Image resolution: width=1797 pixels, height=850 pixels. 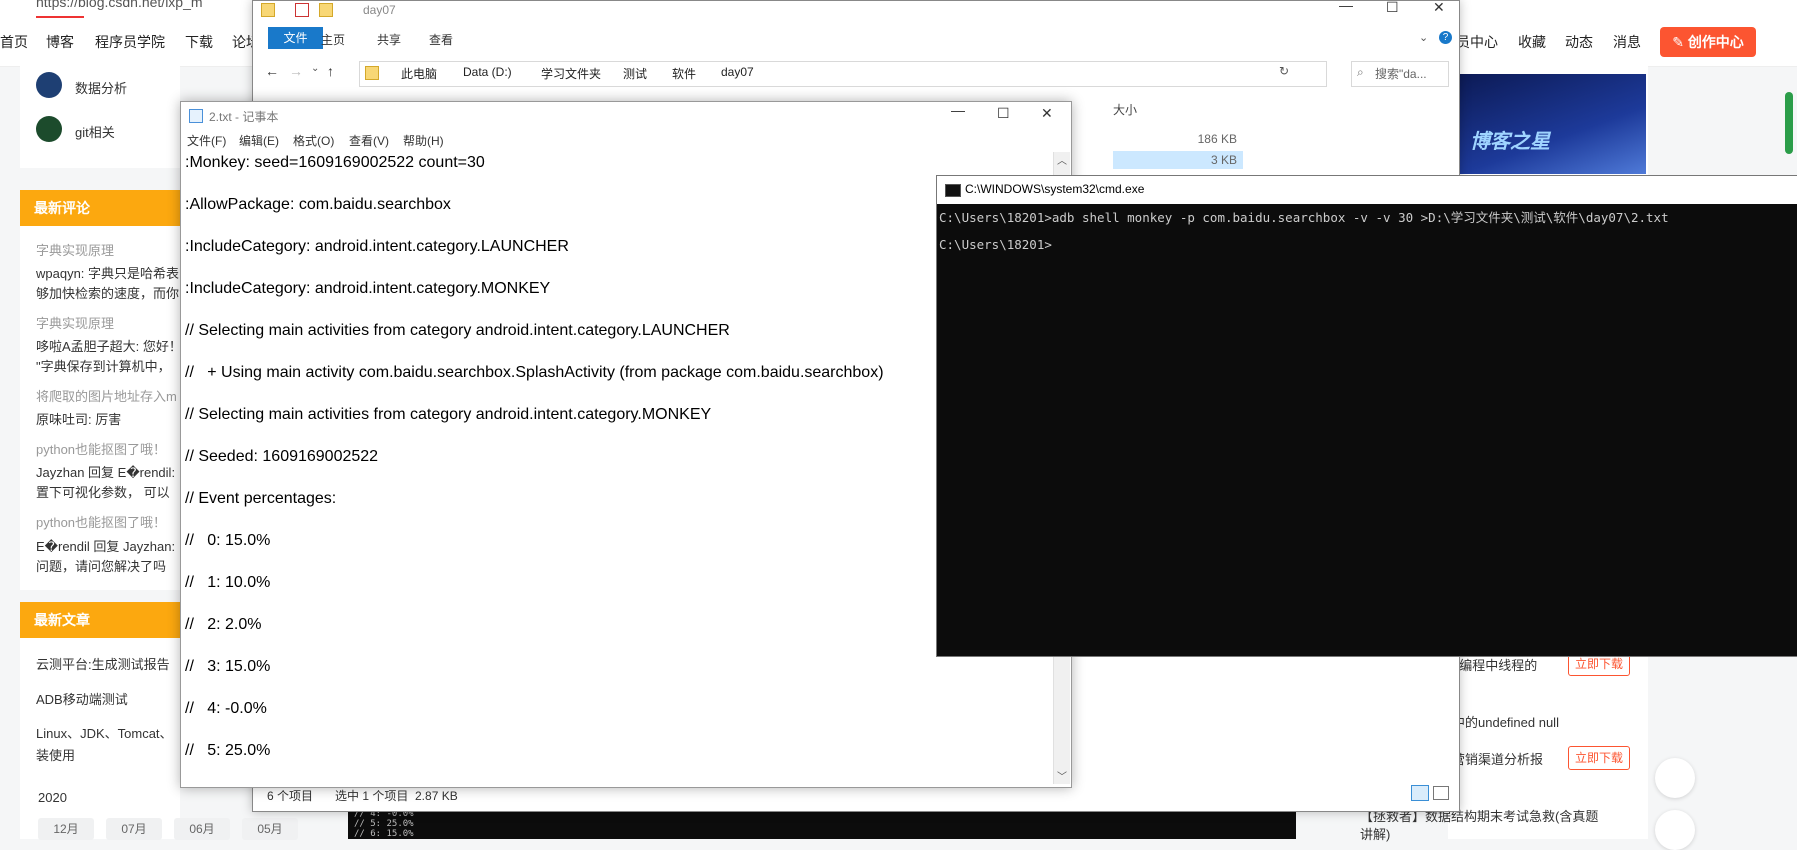 I want to click on comment-text: 哆啦A孟胆子超大: 您好！, so click(x=109, y=346).